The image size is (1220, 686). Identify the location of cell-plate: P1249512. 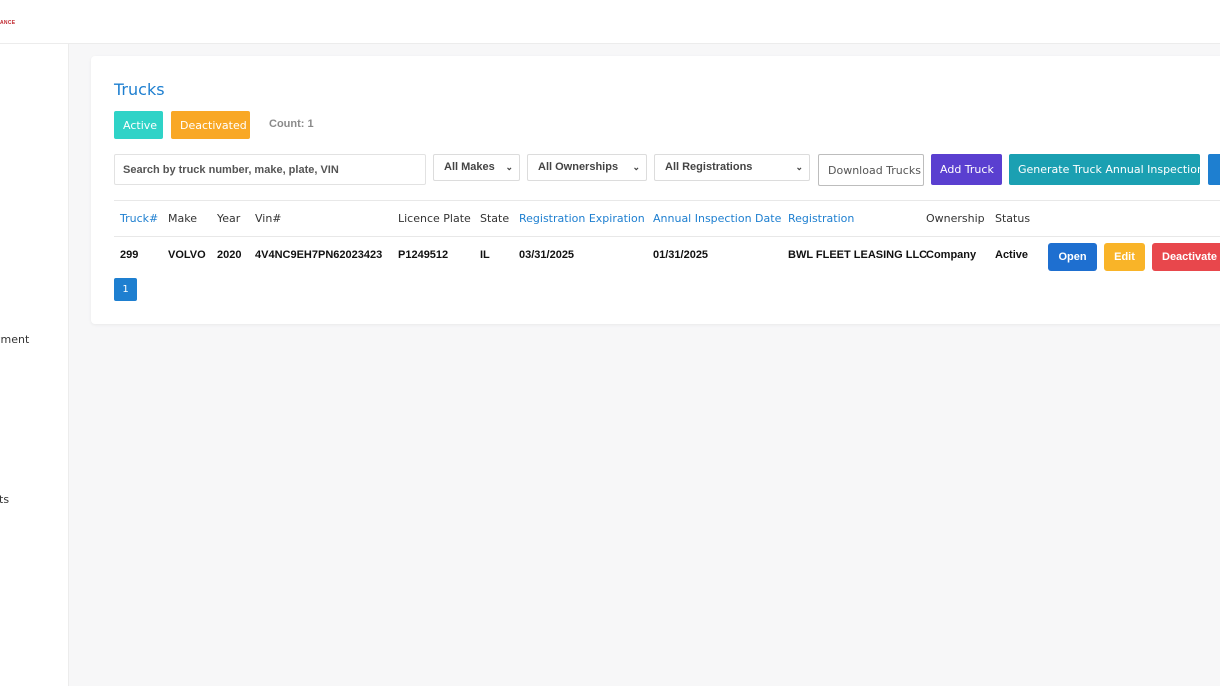
(423, 255).